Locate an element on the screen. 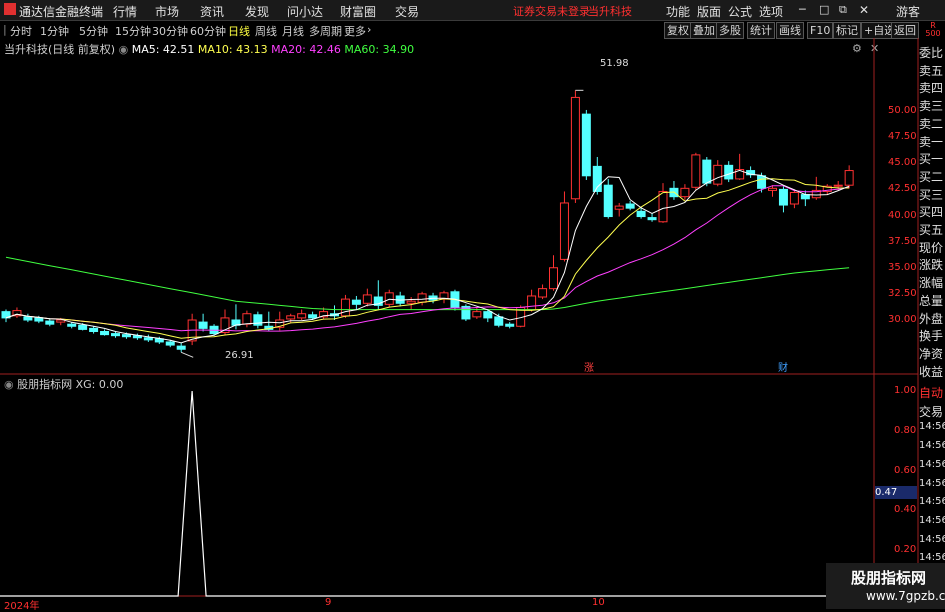  period-60min: 60分钟 is located at coordinates (208, 31).